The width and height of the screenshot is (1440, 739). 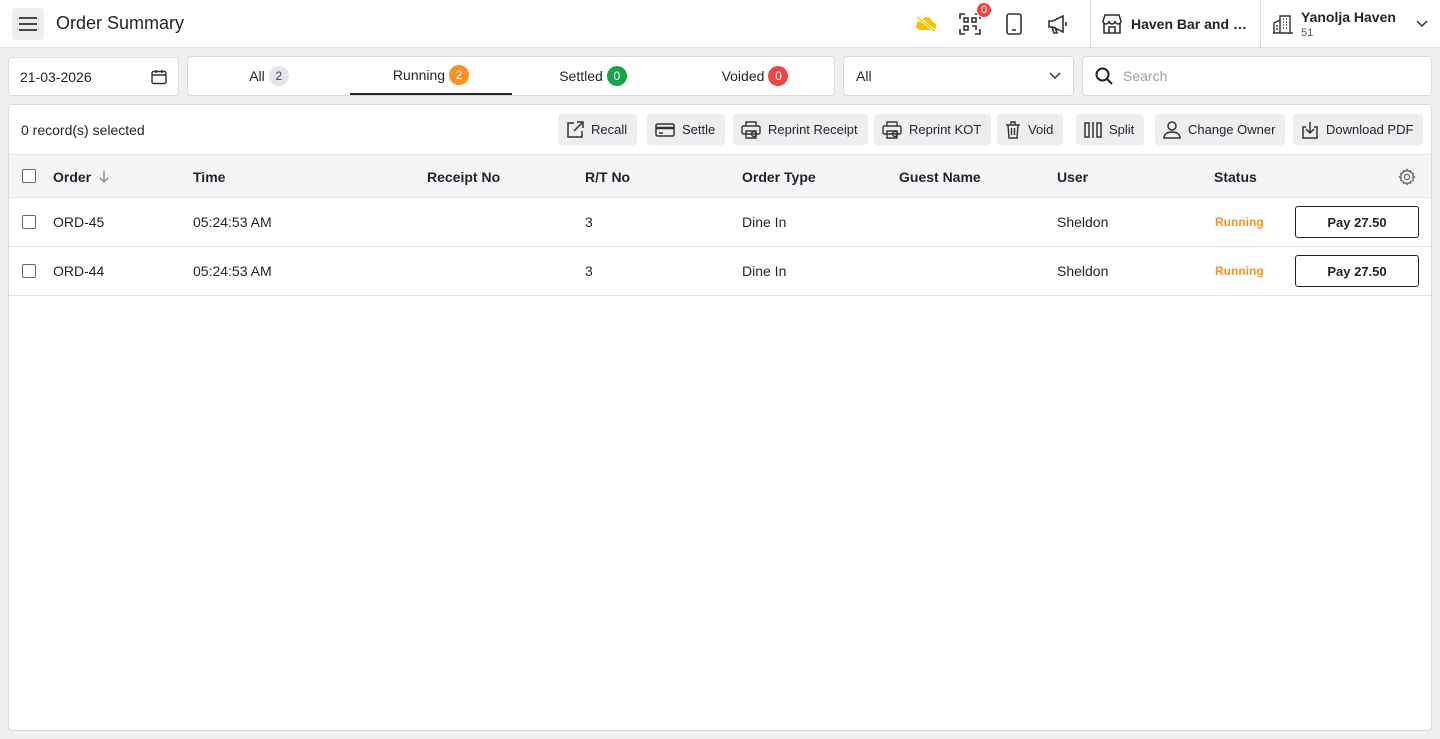 What do you see at coordinates (1235, 177) in the screenshot?
I see `column-header-status: Status` at bounding box center [1235, 177].